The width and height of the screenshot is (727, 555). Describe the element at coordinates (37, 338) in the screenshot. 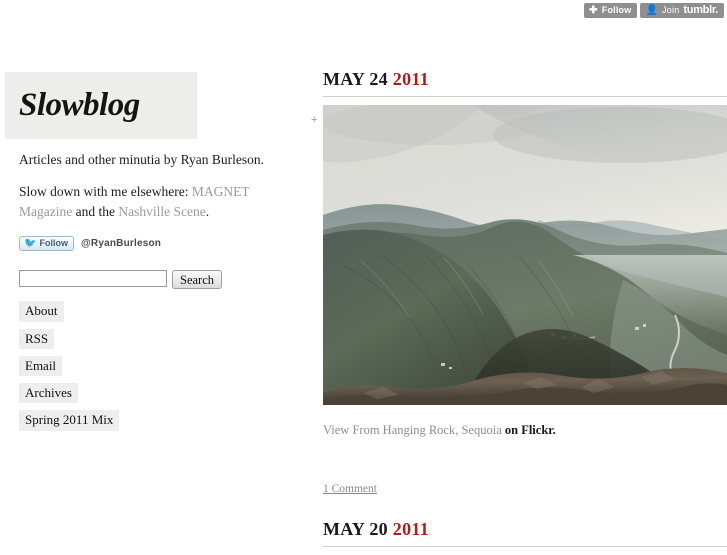

I see `sidebar-item-rss: RSS` at that location.